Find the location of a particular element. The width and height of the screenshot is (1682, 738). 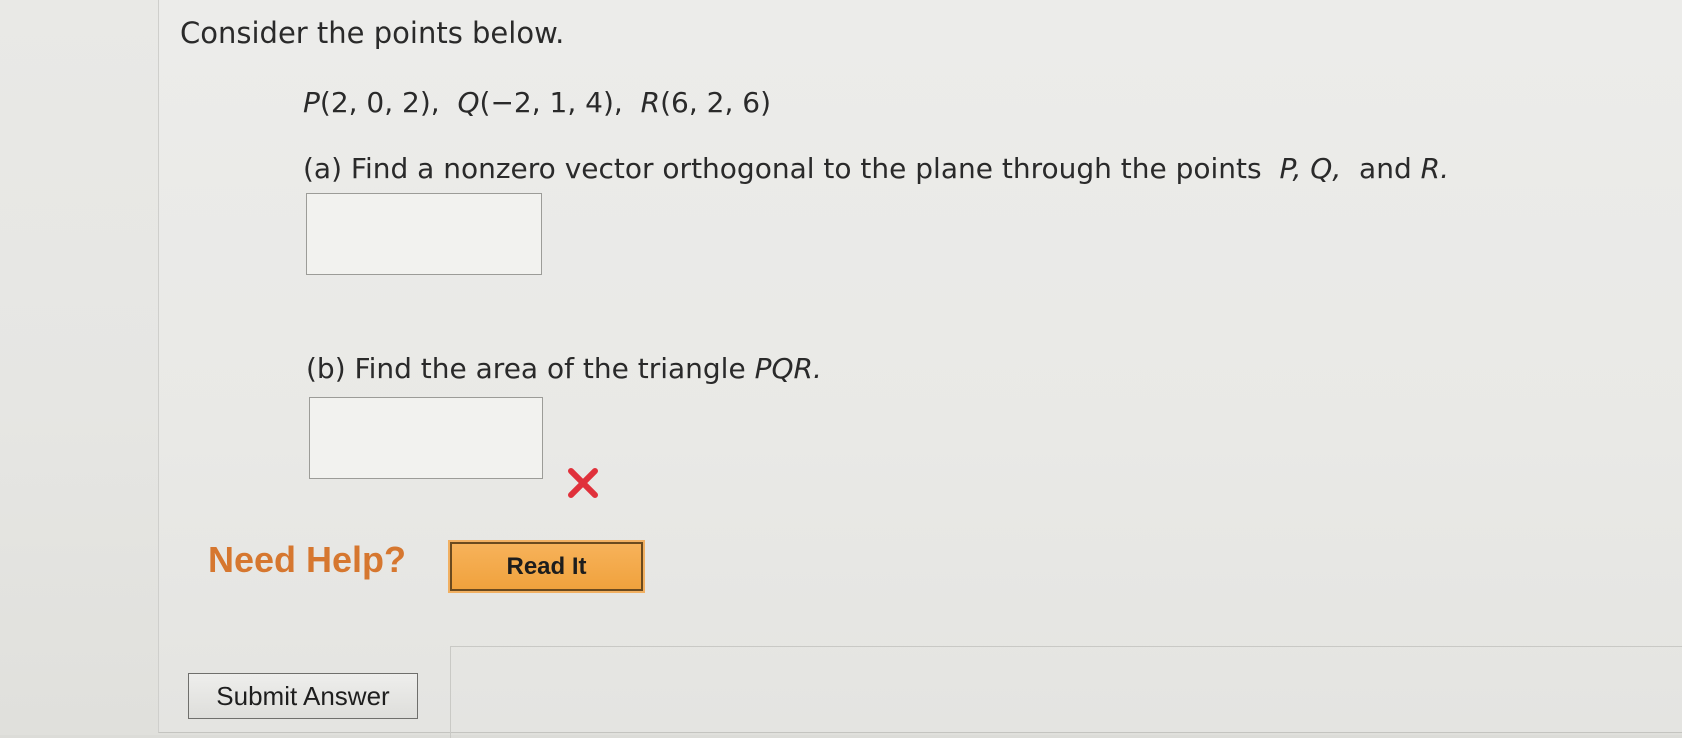

incorrect-x-icon is located at coordinates (583, 483).